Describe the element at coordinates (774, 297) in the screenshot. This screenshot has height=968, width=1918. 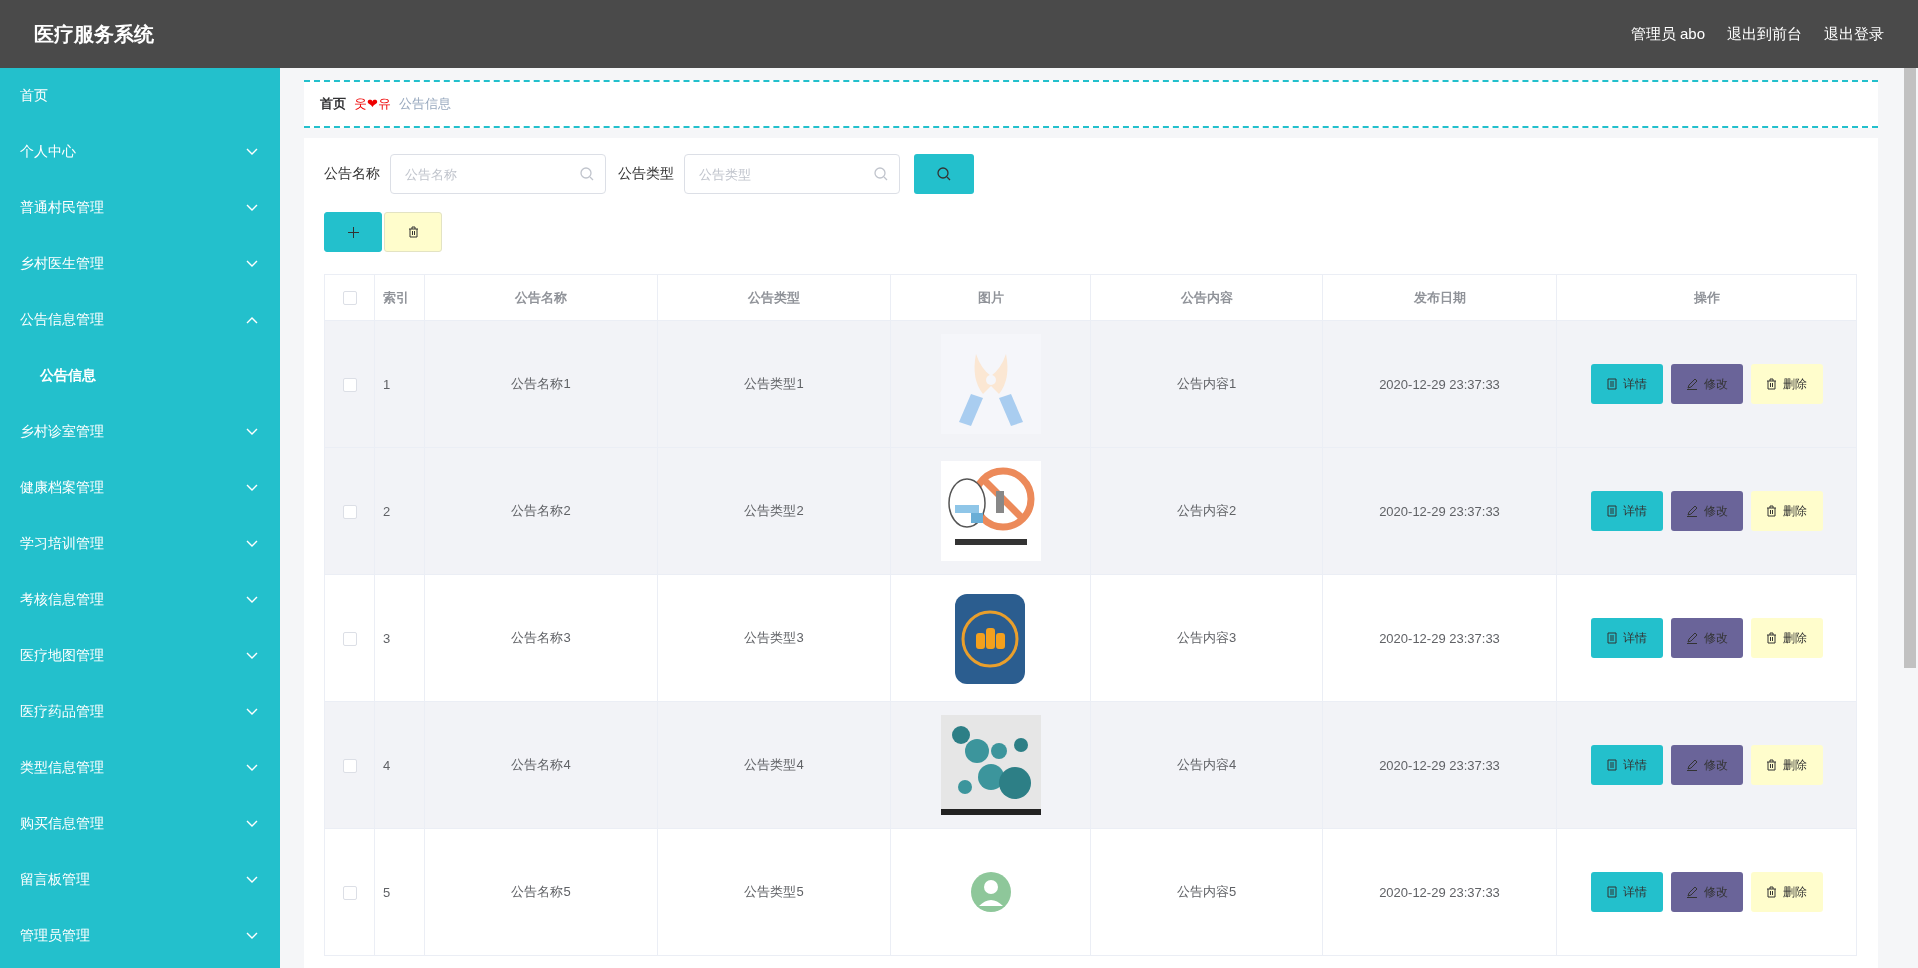
I see `column-header: 公告类型` at that location.